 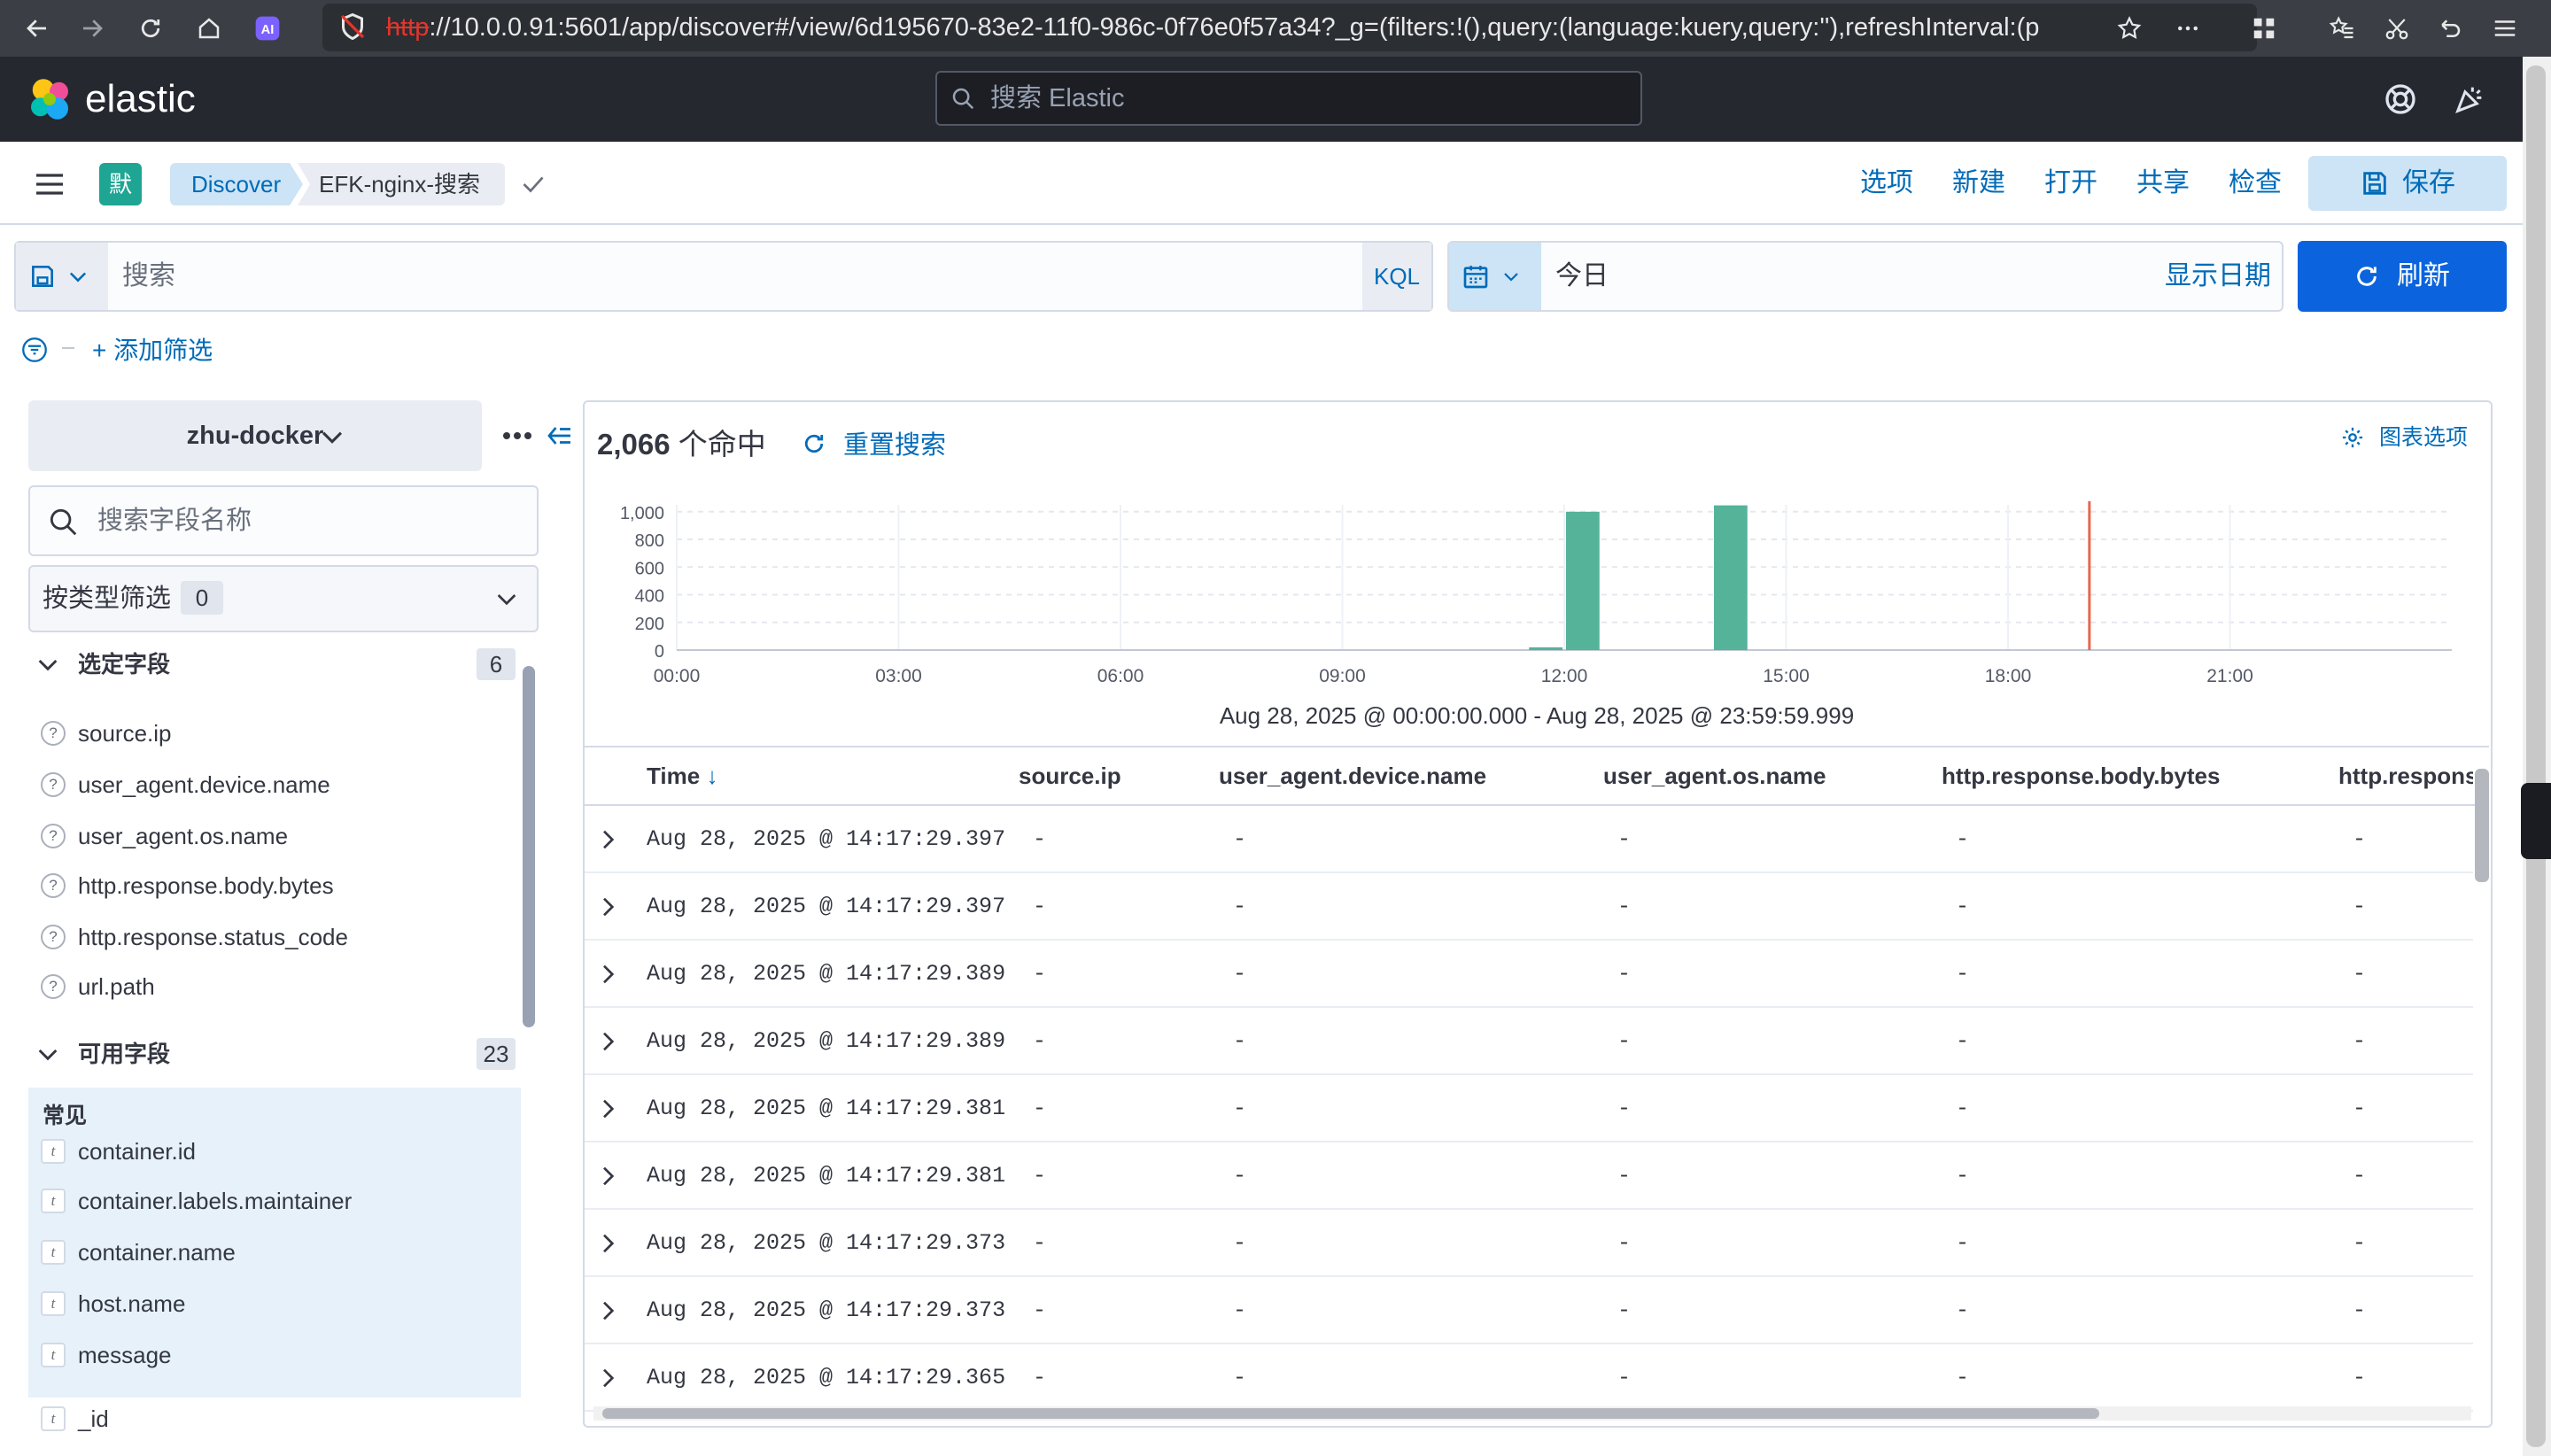 What do you see at coordinates (2342, 28) in the screenshot?
I see `favorites-icon` at bounding box center [2342, 28].